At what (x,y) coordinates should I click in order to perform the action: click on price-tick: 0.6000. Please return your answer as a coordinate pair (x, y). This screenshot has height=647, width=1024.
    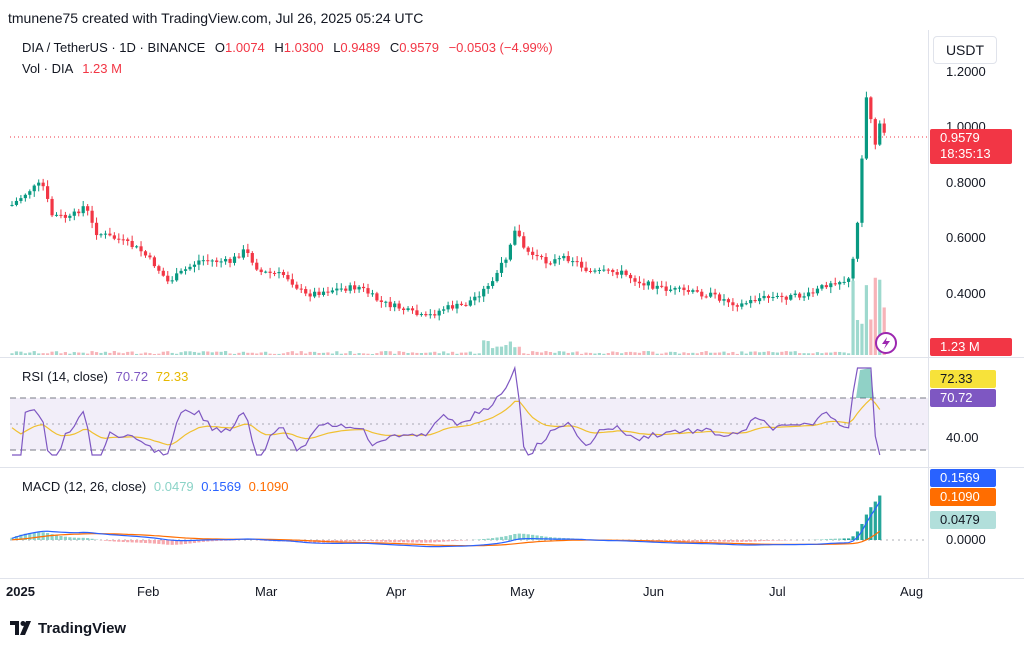
    Looking at the image, I should click on (966, 237).